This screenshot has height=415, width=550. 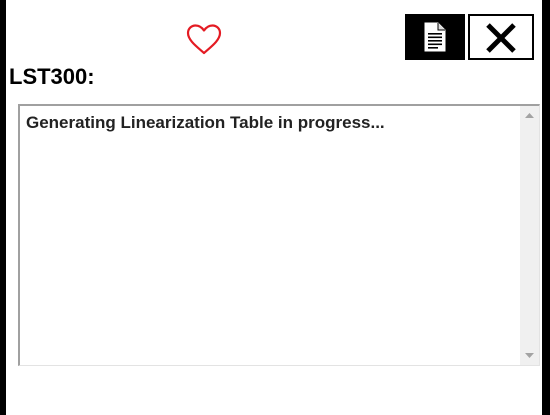 What do you see at coordinates (529, 235) in the screenshot?
I see `vertical-scrollbar` at bounding box center [529, 235].